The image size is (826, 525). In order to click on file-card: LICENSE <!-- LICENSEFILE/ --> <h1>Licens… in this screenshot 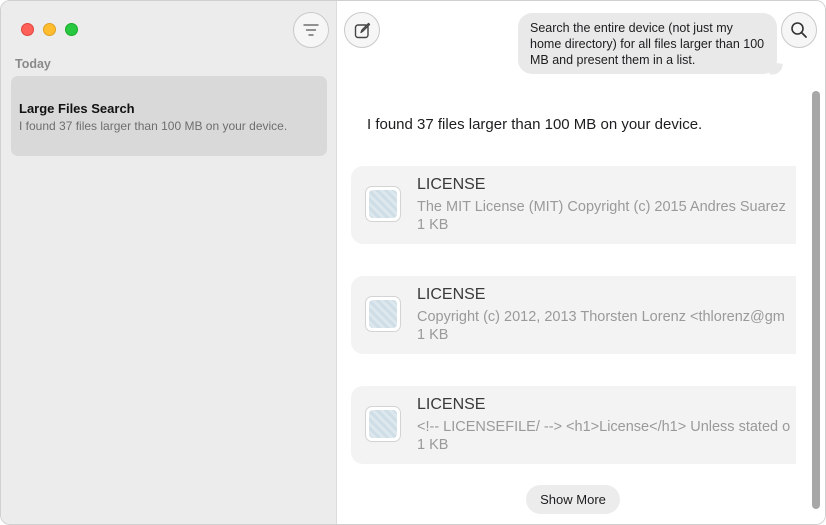, I will do `click(573, 425)`.